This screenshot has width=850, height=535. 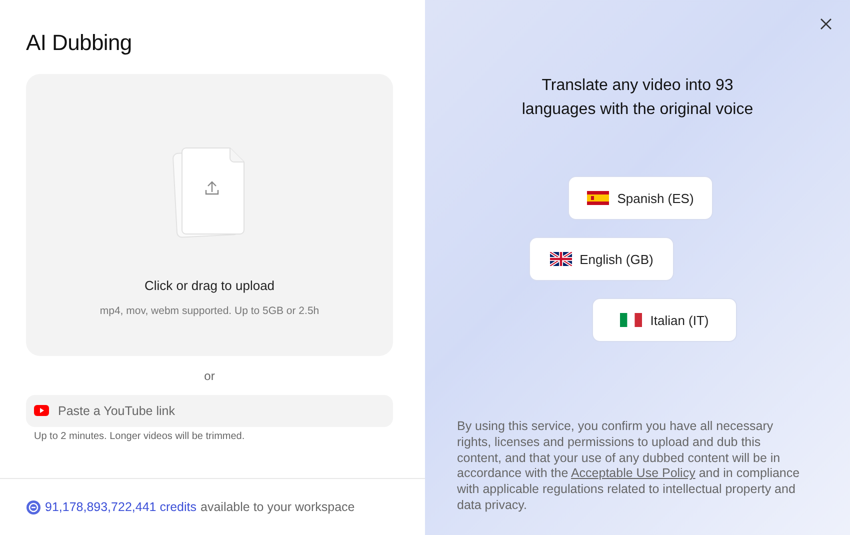 I want to click on policy-link: Acceptable Use Policy, so click(x=633, y=473).